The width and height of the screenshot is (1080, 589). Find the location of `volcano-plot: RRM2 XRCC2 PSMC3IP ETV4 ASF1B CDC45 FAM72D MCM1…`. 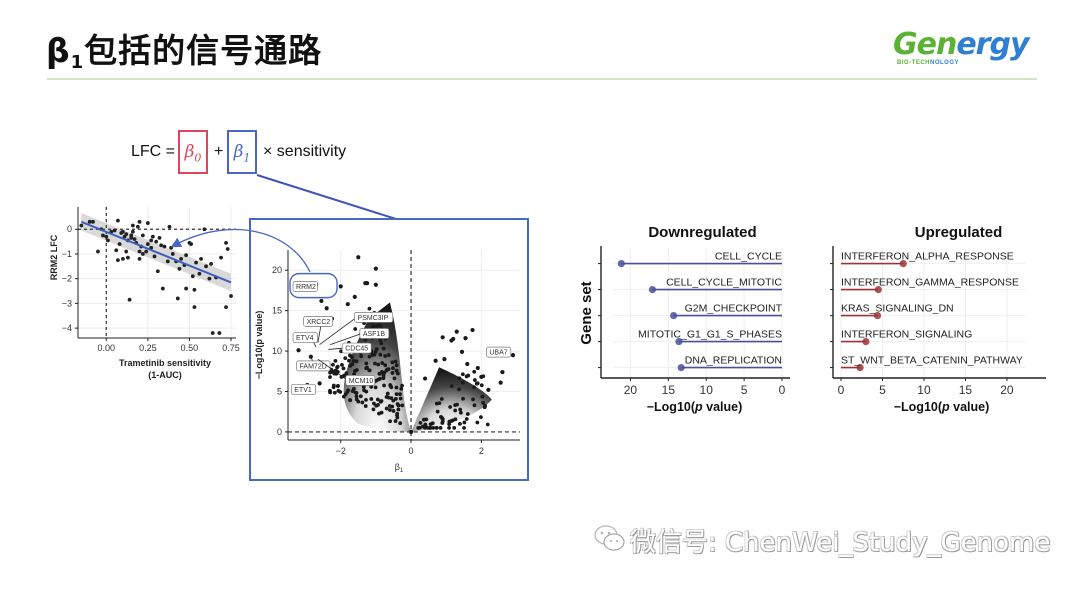

volcano-plot: RRM2 XRCC2 PSMC3IP ETV4 ASF1B CDC45 FAM72D MCM1… is located at coordinates (387, 362).